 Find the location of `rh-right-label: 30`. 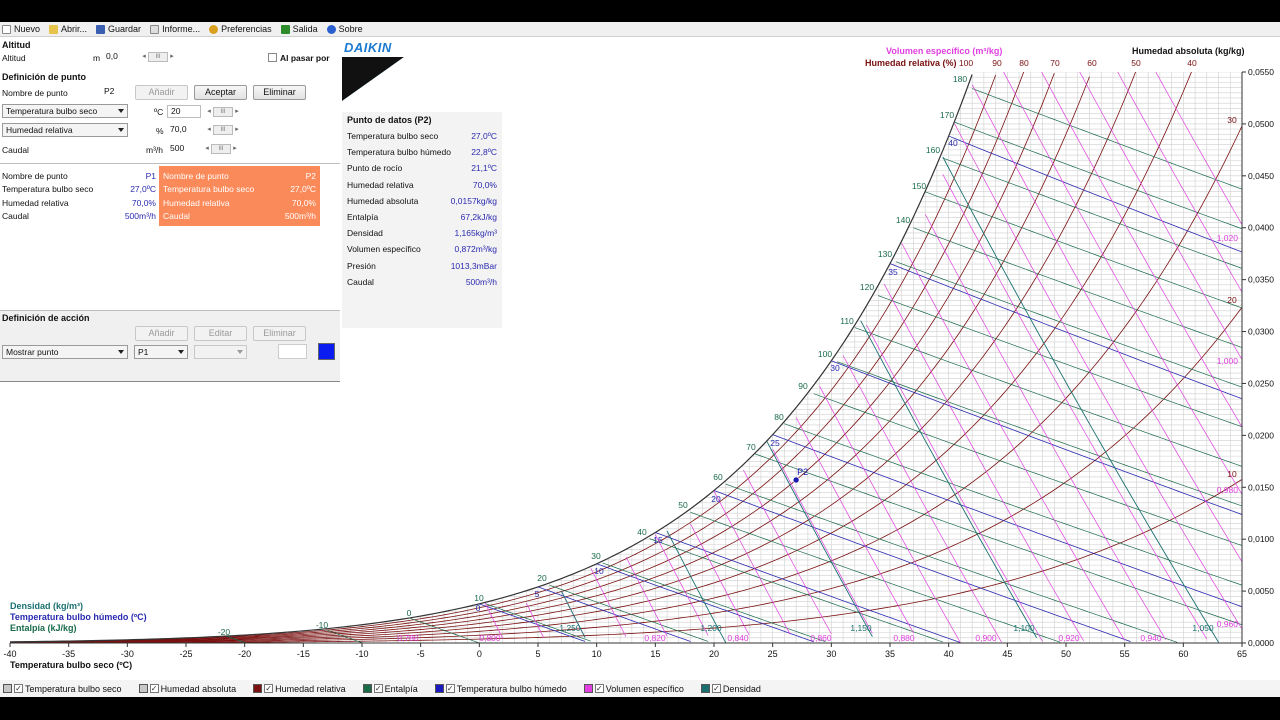

rh-right-label: 30 is located at coordinates (1232, 120).